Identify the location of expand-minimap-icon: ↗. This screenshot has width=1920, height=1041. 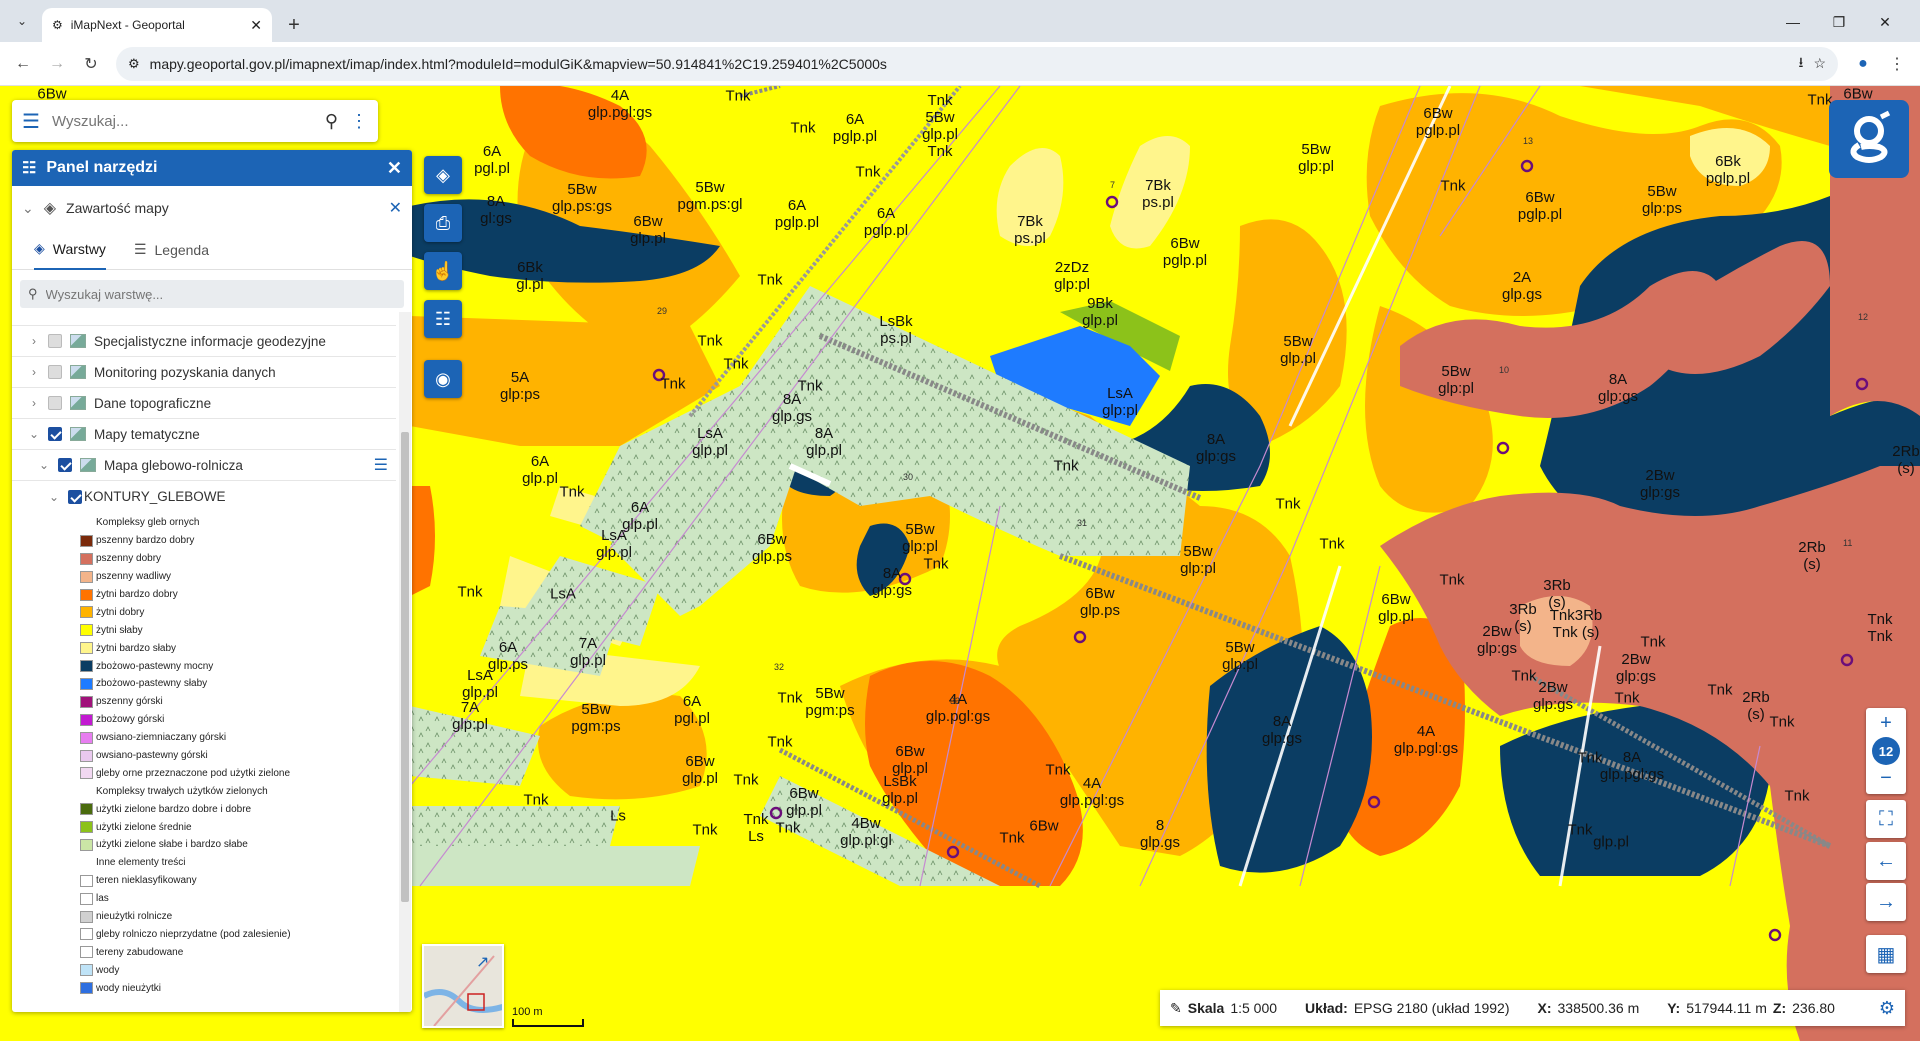
(482, 962).